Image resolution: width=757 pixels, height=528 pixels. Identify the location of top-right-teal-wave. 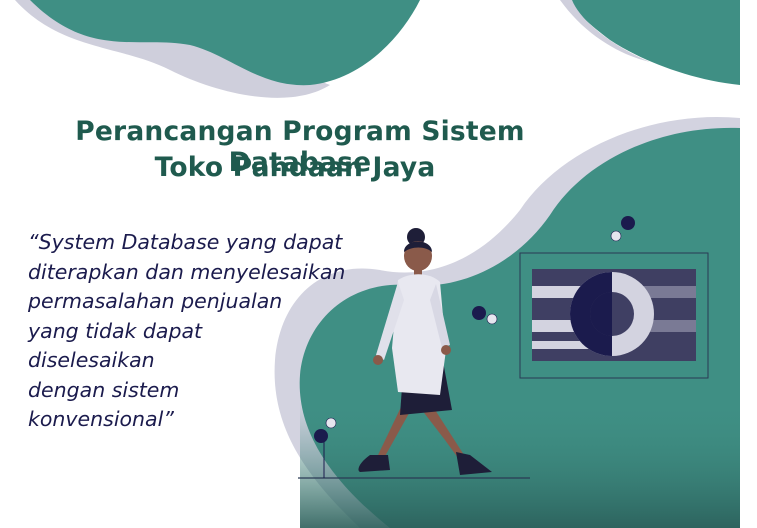
(655, 42).